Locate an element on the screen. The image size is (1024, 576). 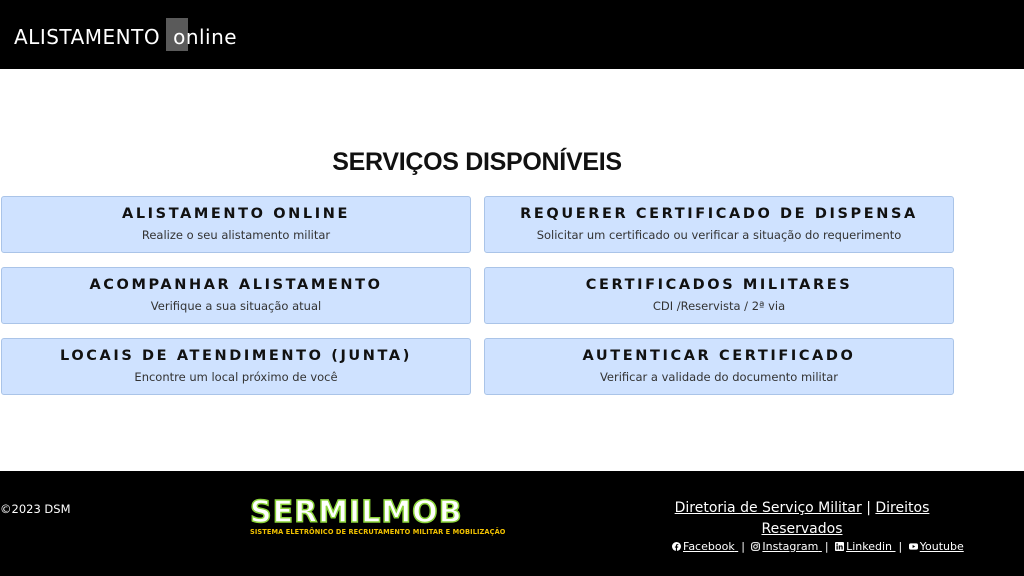
service-card-title: LOCAIS DE ATENDIMENTO (JUNTA) is located at coordinates (236, 356).